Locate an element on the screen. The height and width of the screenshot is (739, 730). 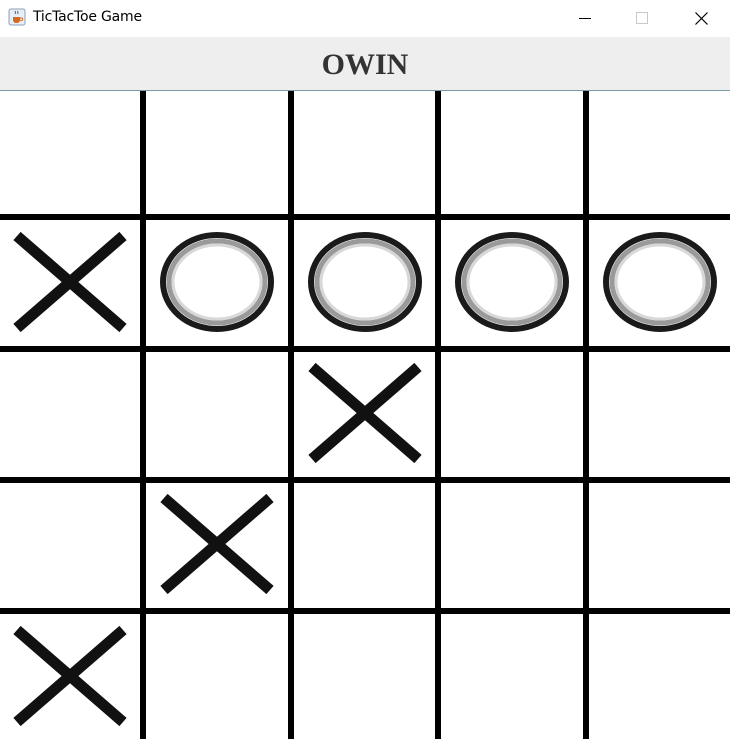
status-header: OWIN is located at coordinates (365, 63).